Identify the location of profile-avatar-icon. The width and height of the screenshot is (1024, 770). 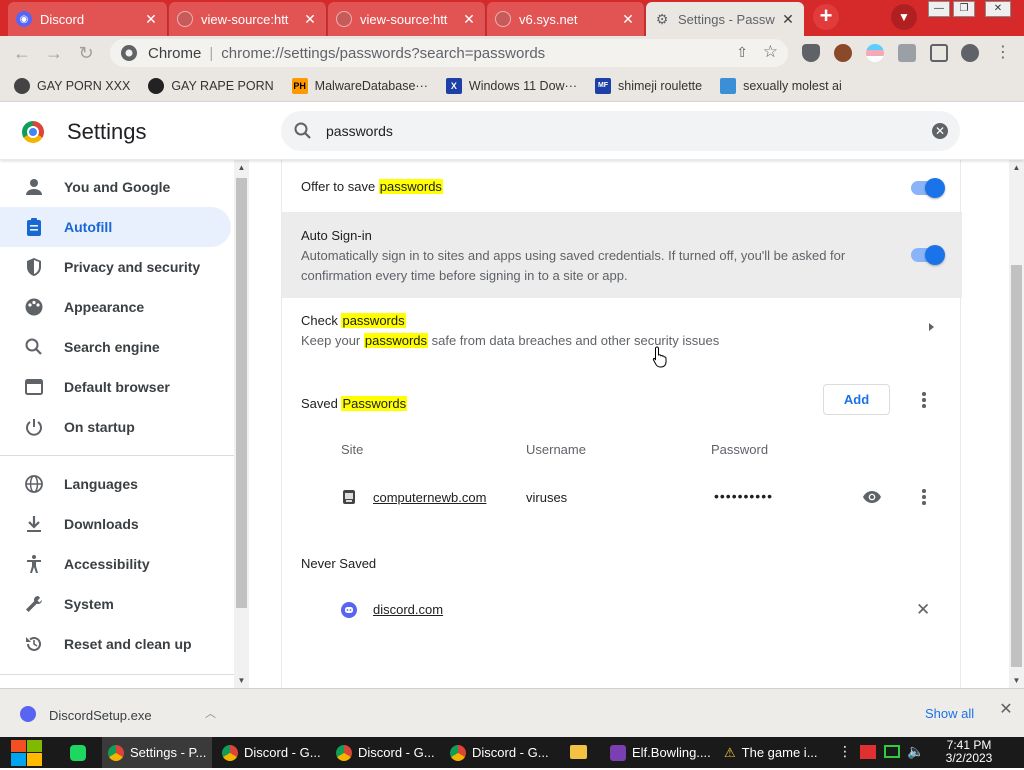
(970, 53).